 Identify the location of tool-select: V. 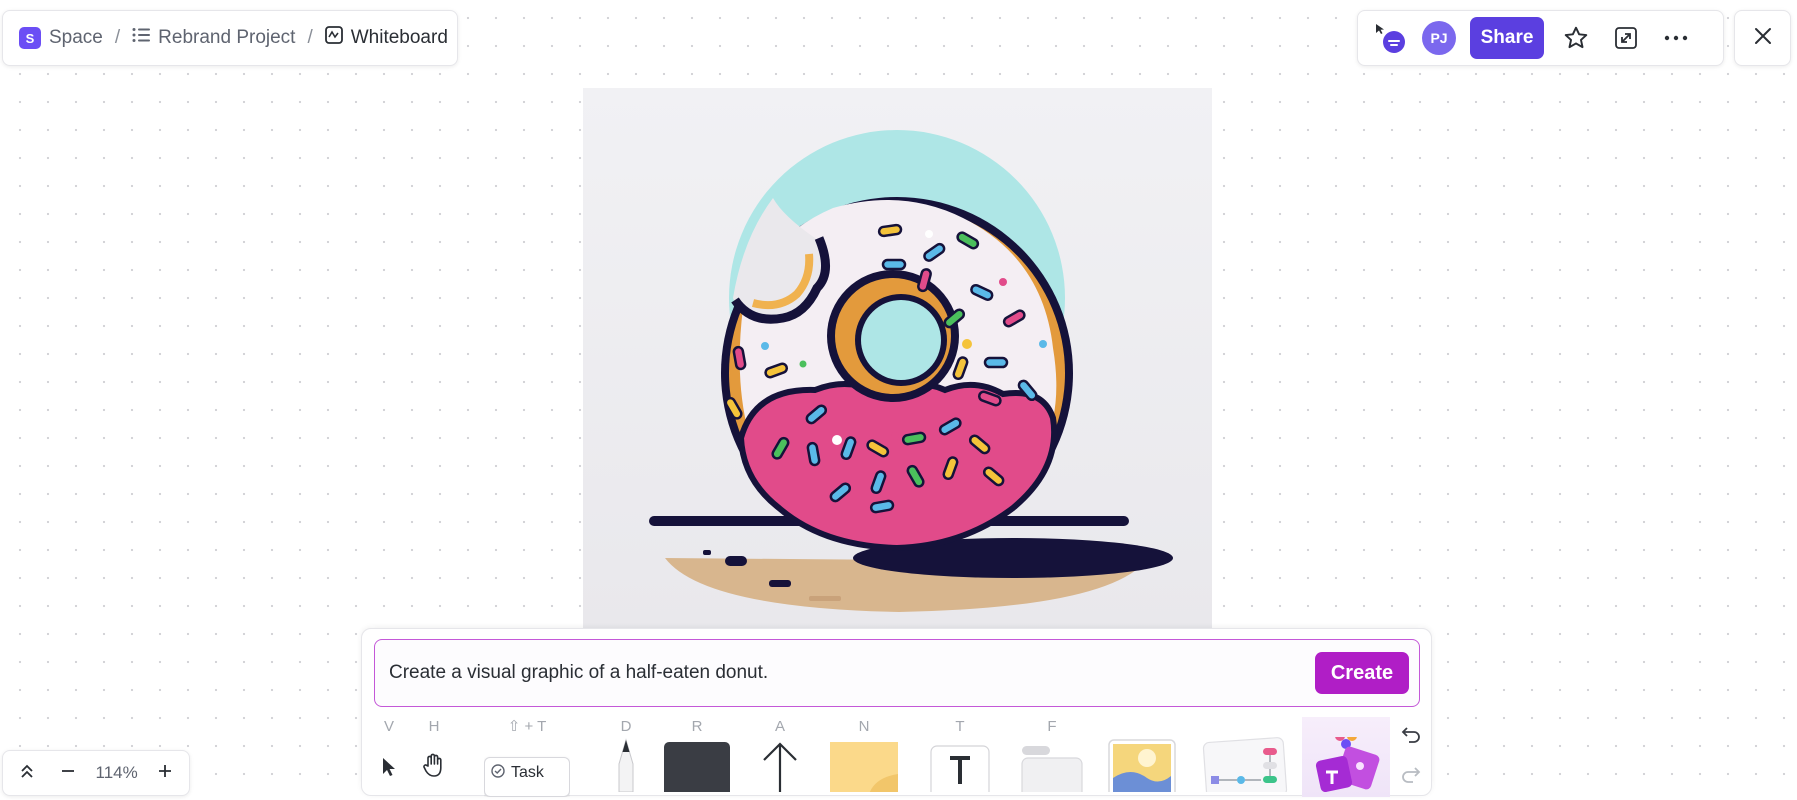
(389, 757).